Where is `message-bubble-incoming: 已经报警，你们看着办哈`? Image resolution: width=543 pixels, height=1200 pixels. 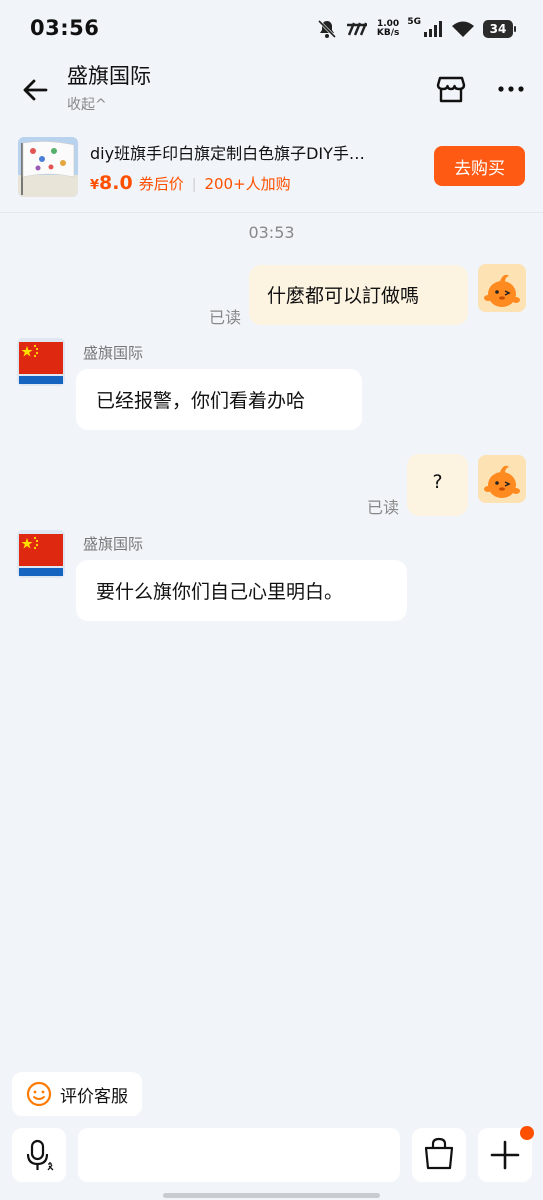
message-bubble-incoming: 已经报警，你们看着办哈 is located at coordinates (219, 399).